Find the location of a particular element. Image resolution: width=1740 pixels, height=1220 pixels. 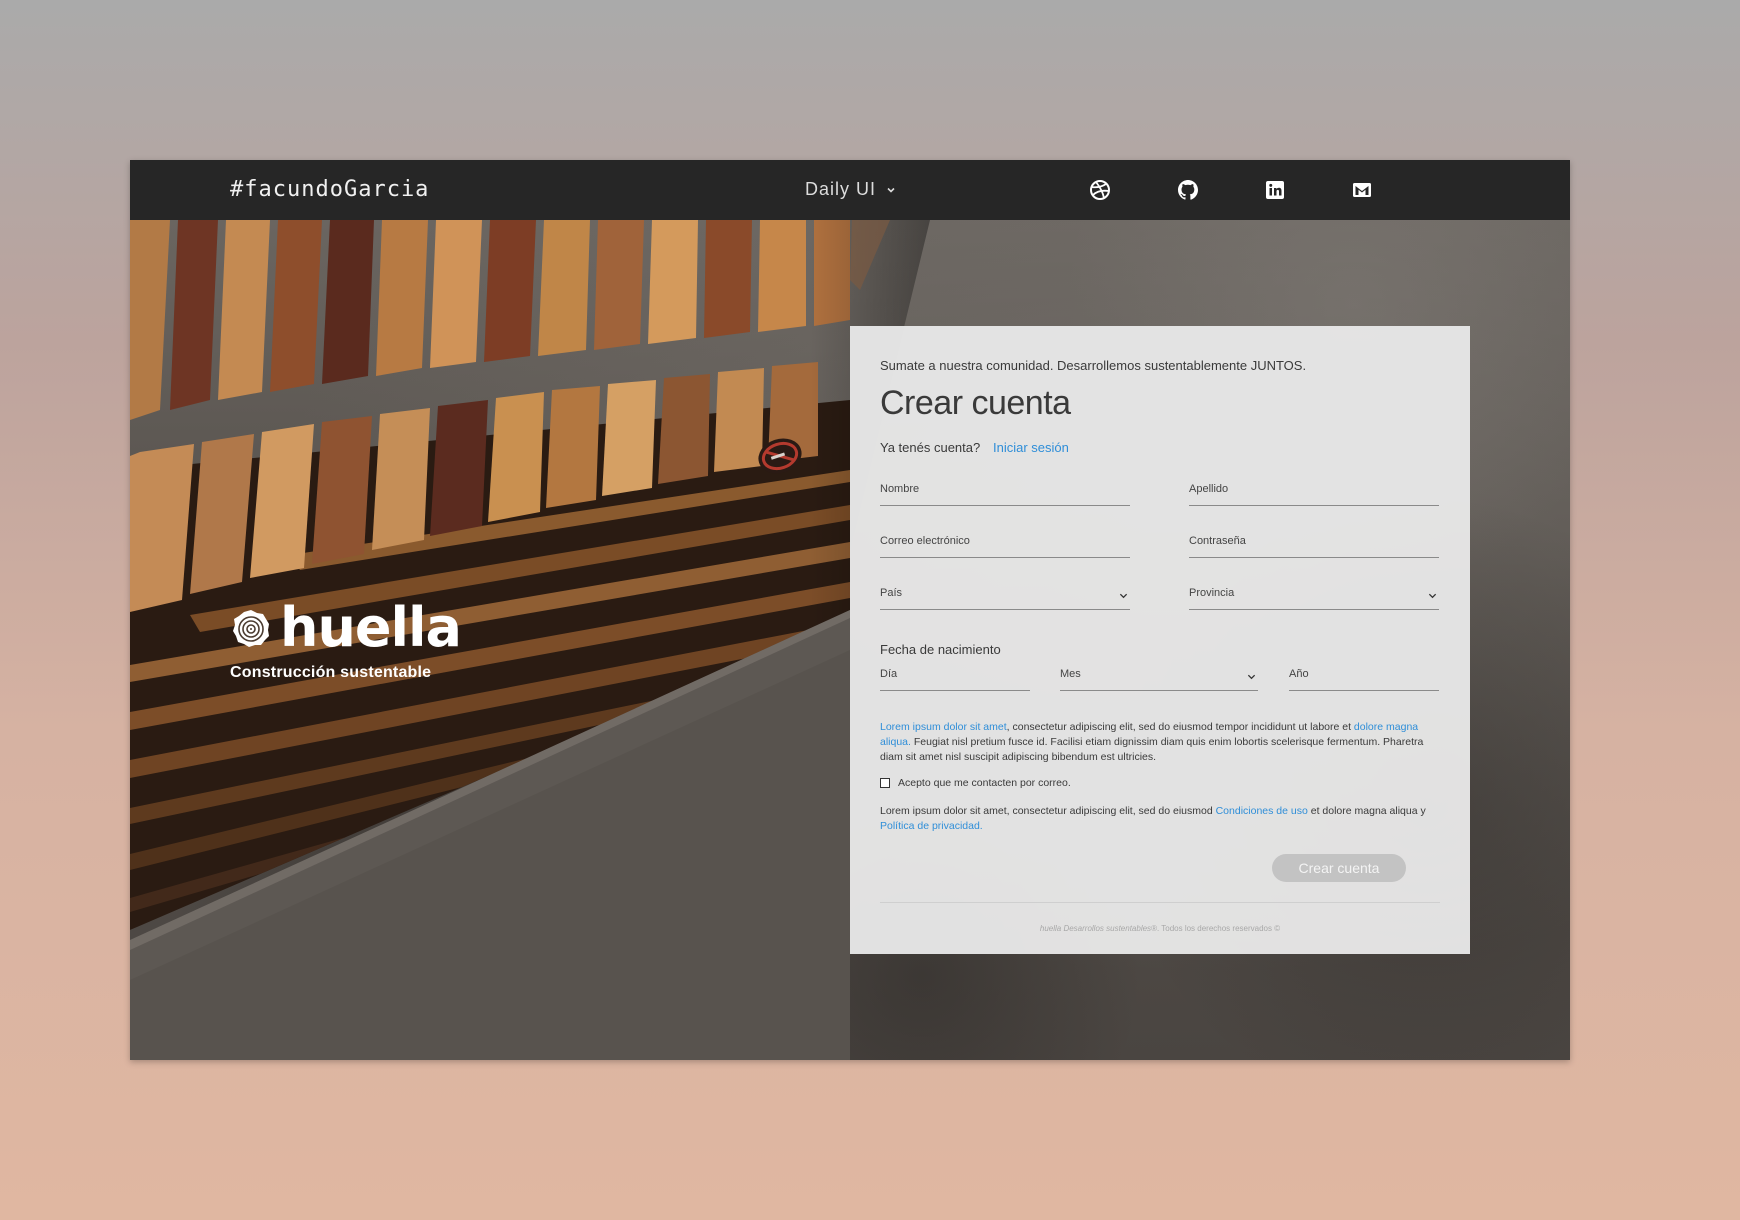

dribbble-icon is located at coordinates (1100, 190).